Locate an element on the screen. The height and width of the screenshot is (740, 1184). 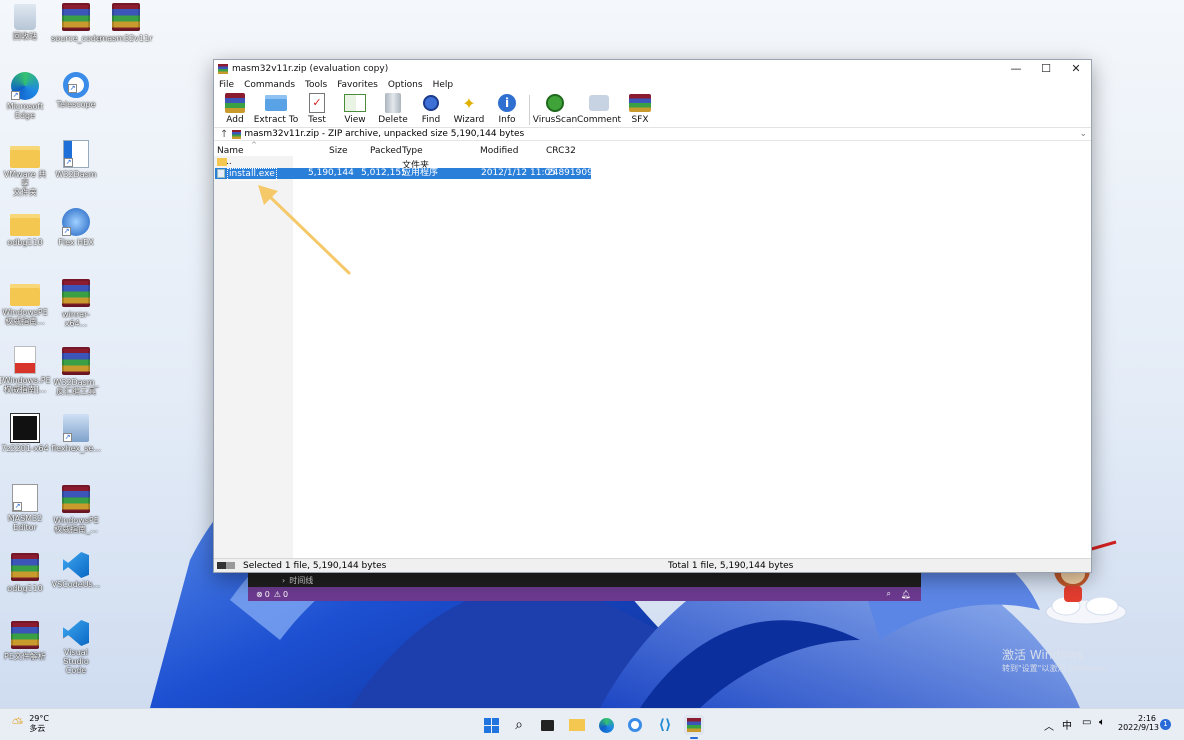
file-explorer-button is located at coordinates (577, 725).